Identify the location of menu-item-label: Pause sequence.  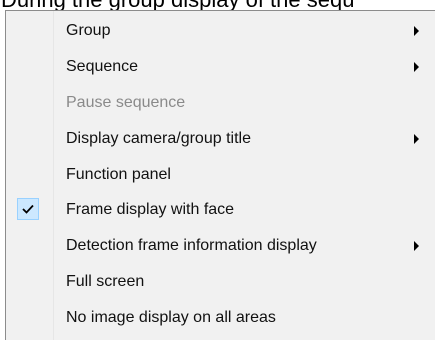
(126, 102).